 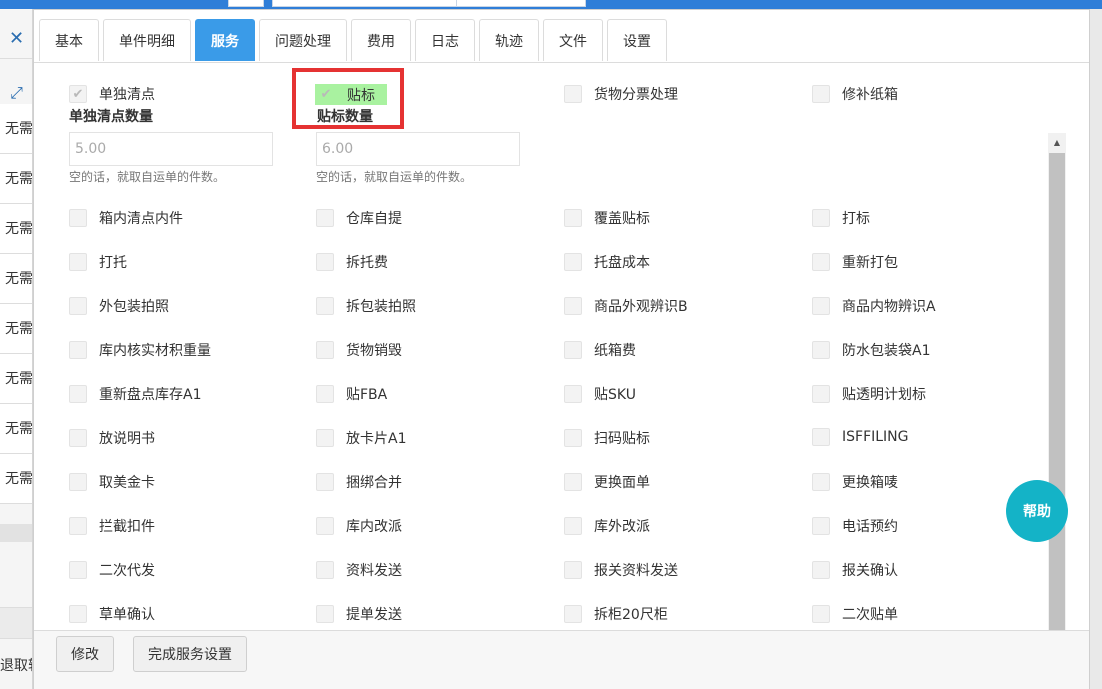 I want to click on service-option: 二次代发, so click(x=112, y=570).